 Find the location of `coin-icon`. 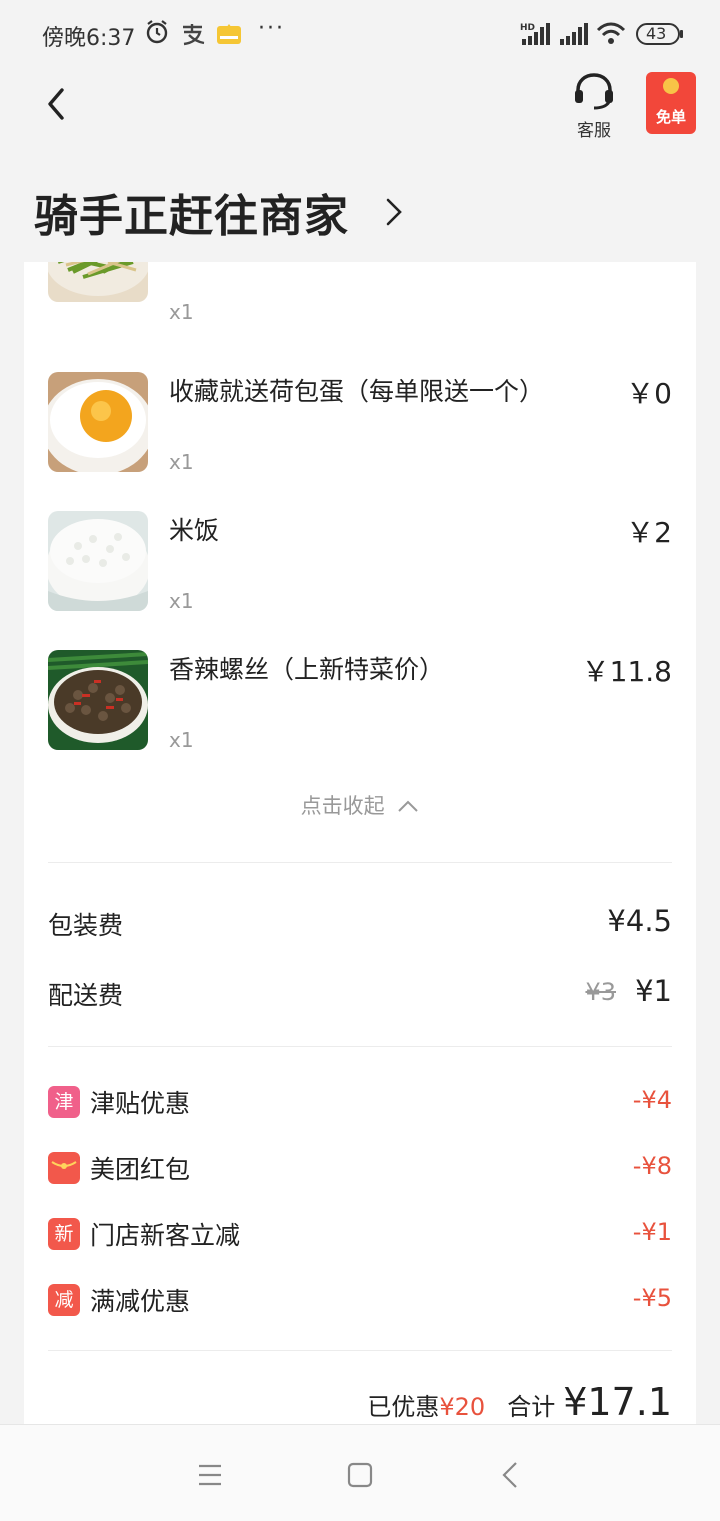

coin-icon is located at coordinates (671, 86).